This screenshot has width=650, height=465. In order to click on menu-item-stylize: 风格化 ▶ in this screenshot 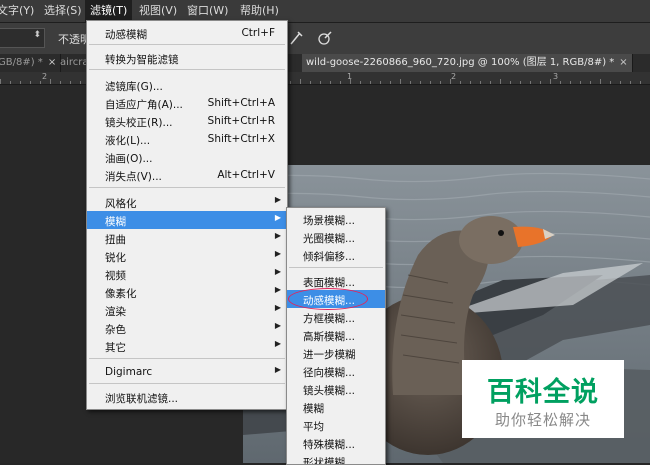, I will do `click(187, 202)`.